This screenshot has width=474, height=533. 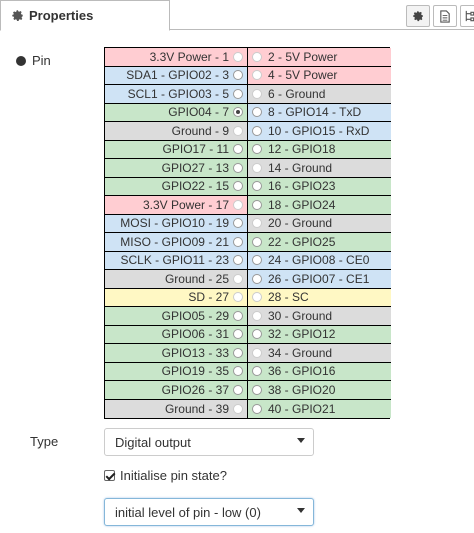 I want to click on pin-label-text: Pin, so click(x=41, y=60).